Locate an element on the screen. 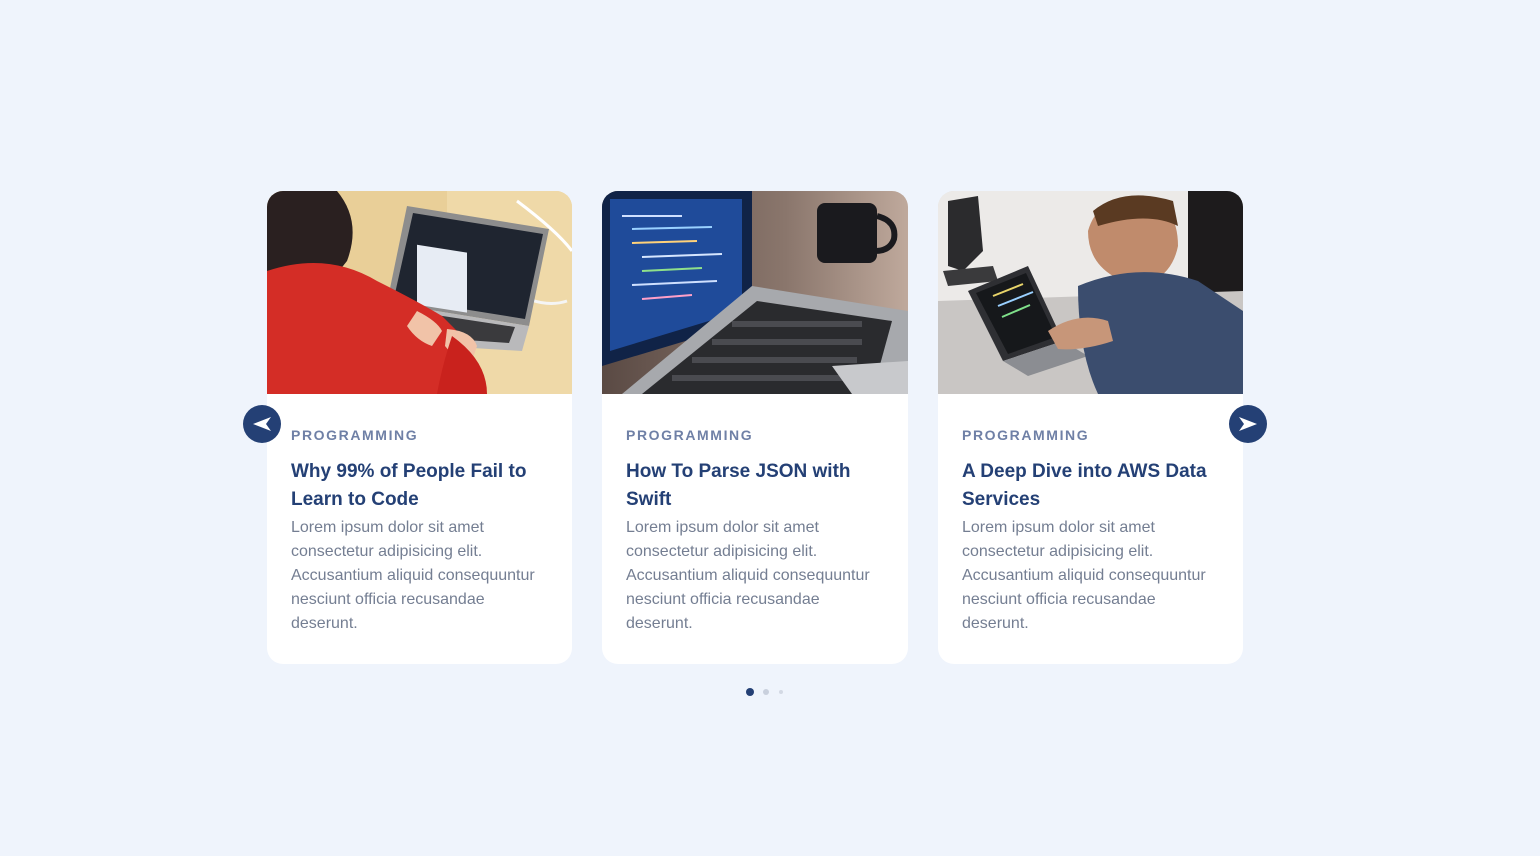 The width and height of the screenshot is (1540, 856). card-title: Why 99% of People Fail to Learn to Code is located at coordinates (419, 486).